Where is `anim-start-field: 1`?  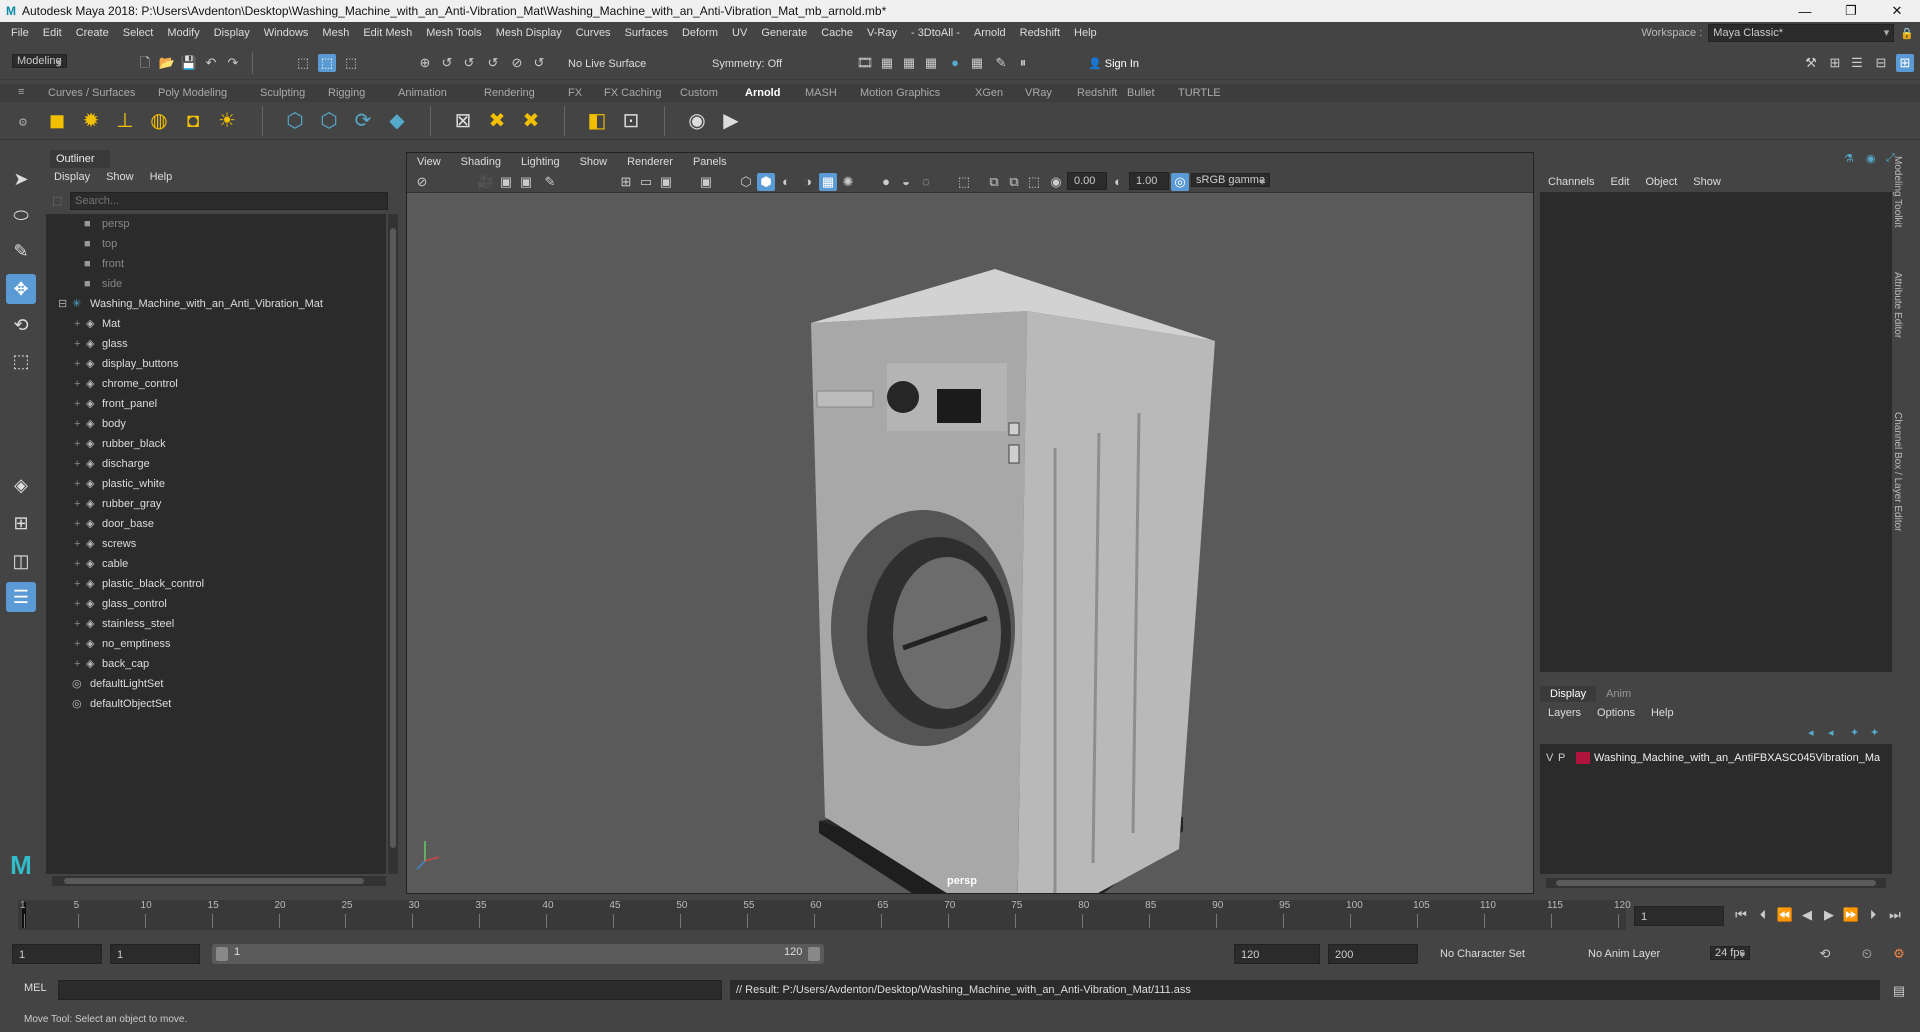
anim-start-field: 1 is located at coordinates (155, 954).